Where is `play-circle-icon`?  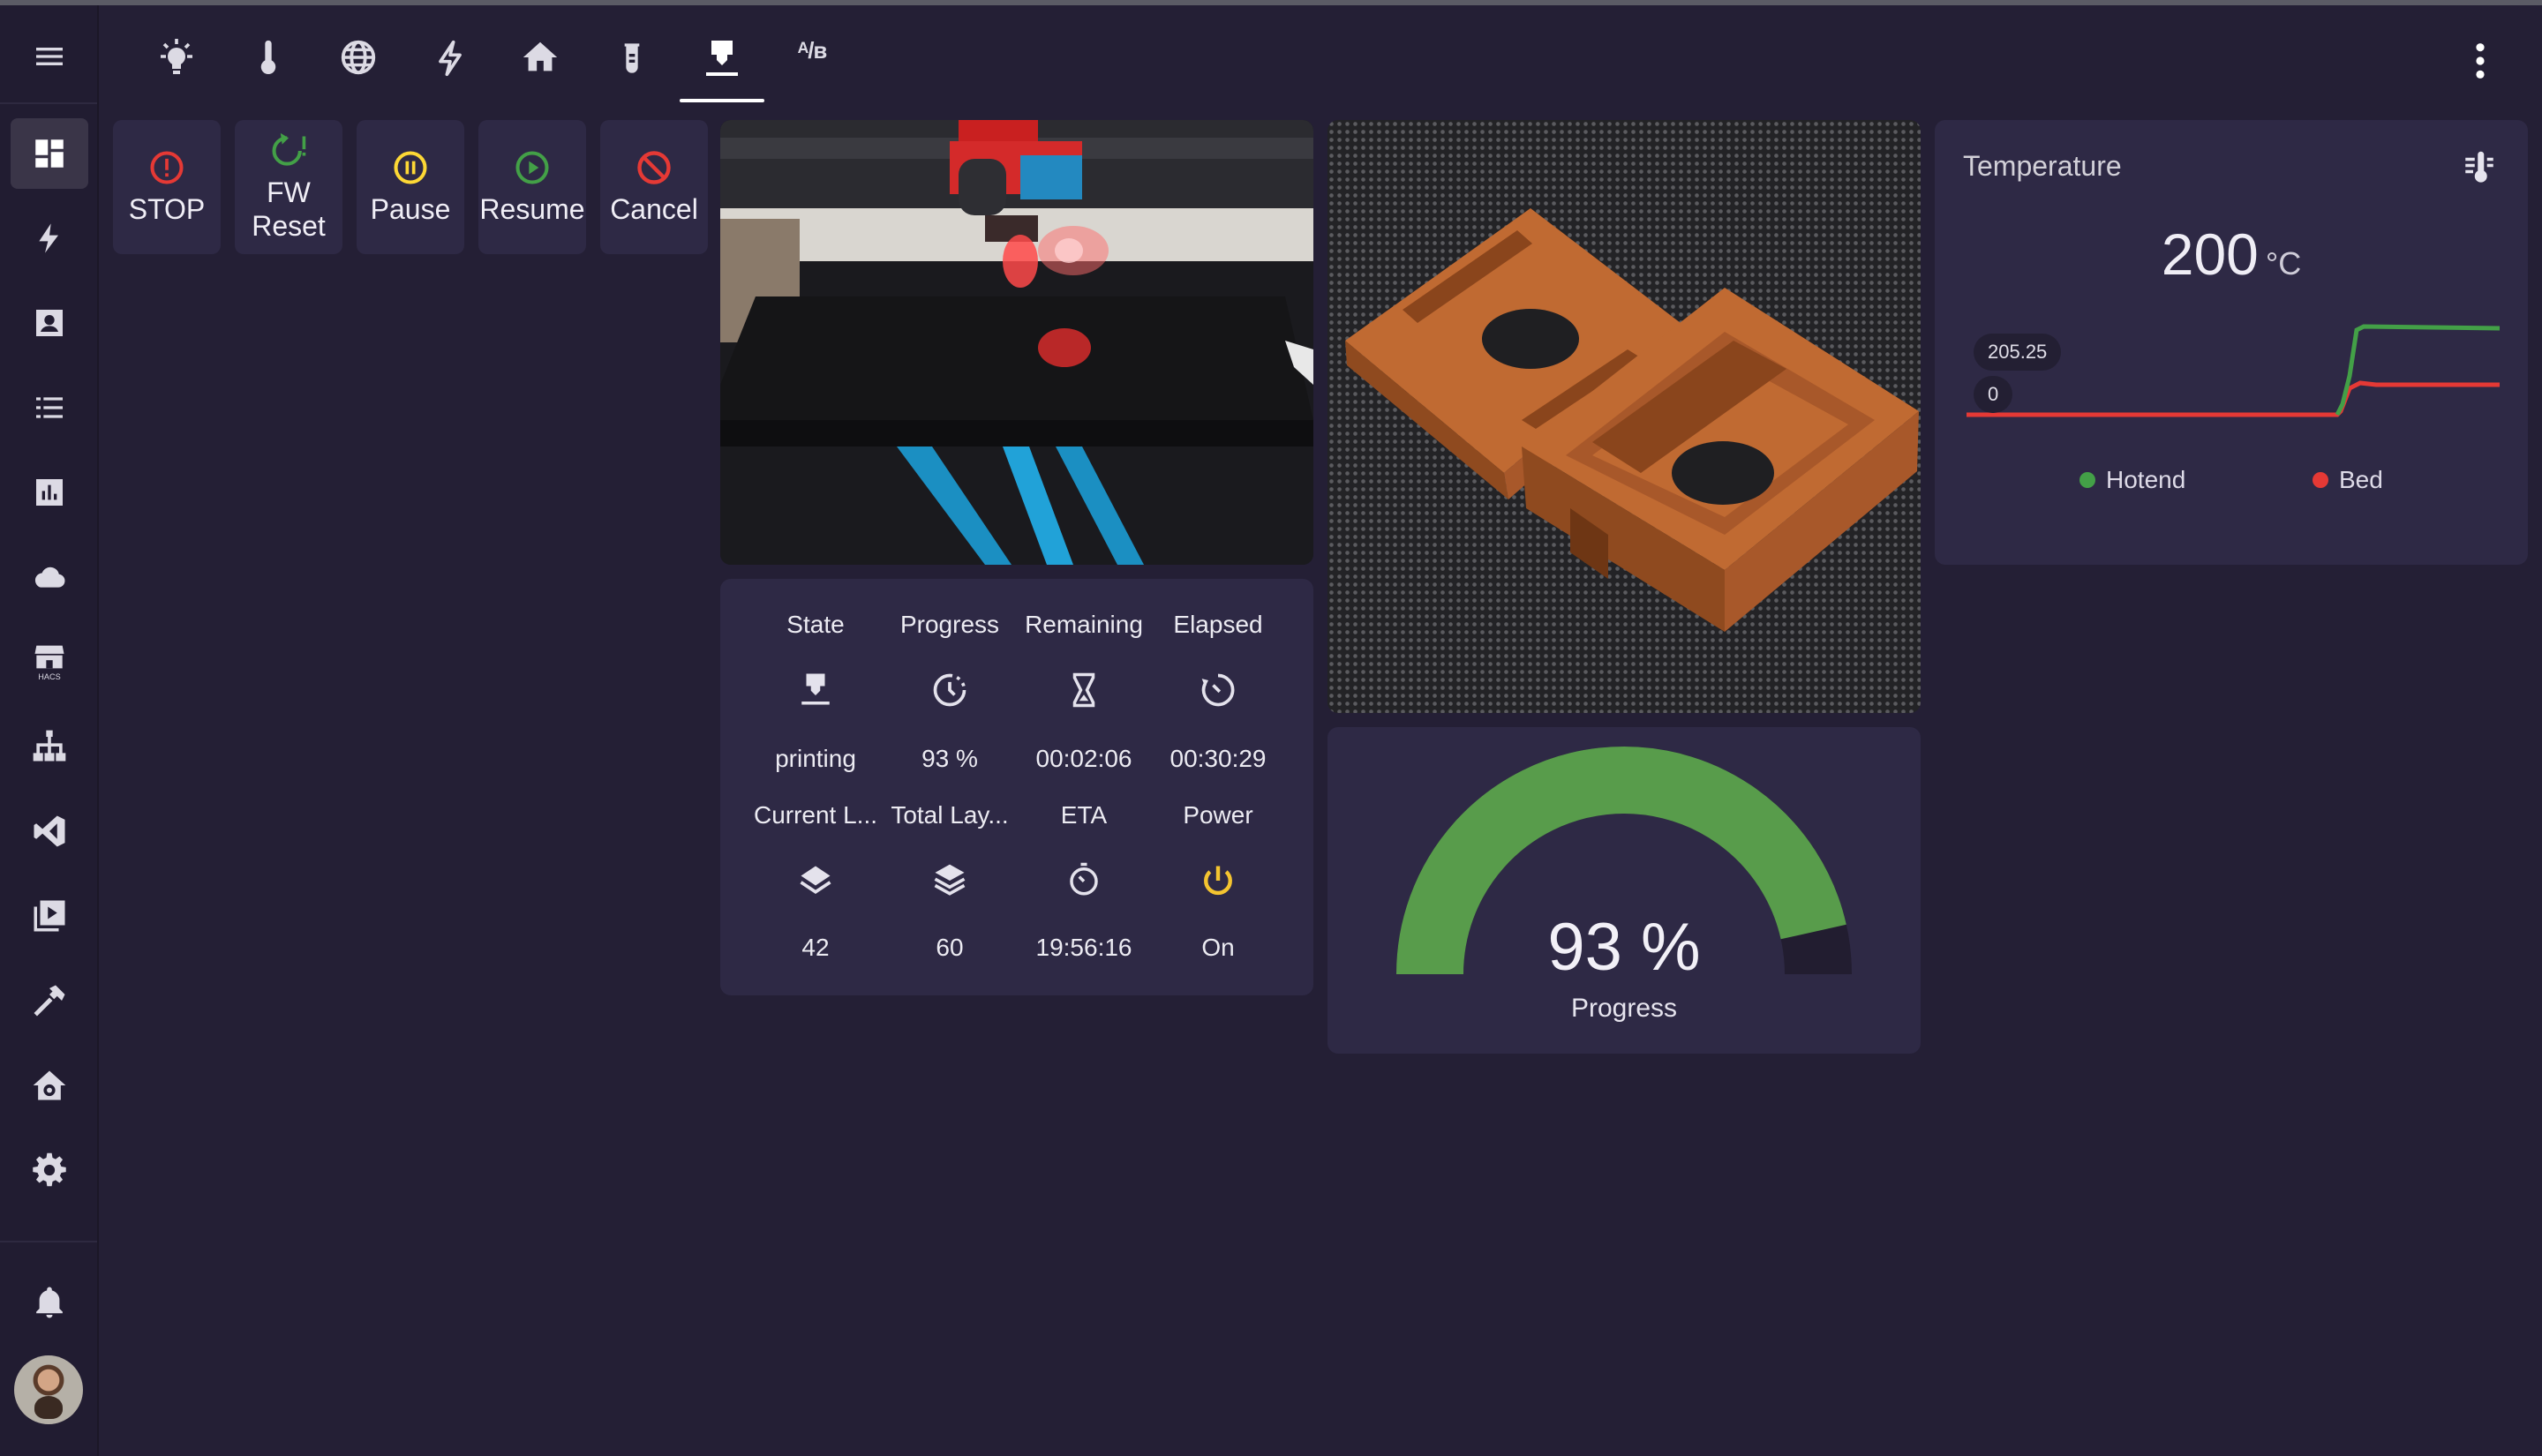 play-circle-icon is located at coordinates (532, 167).